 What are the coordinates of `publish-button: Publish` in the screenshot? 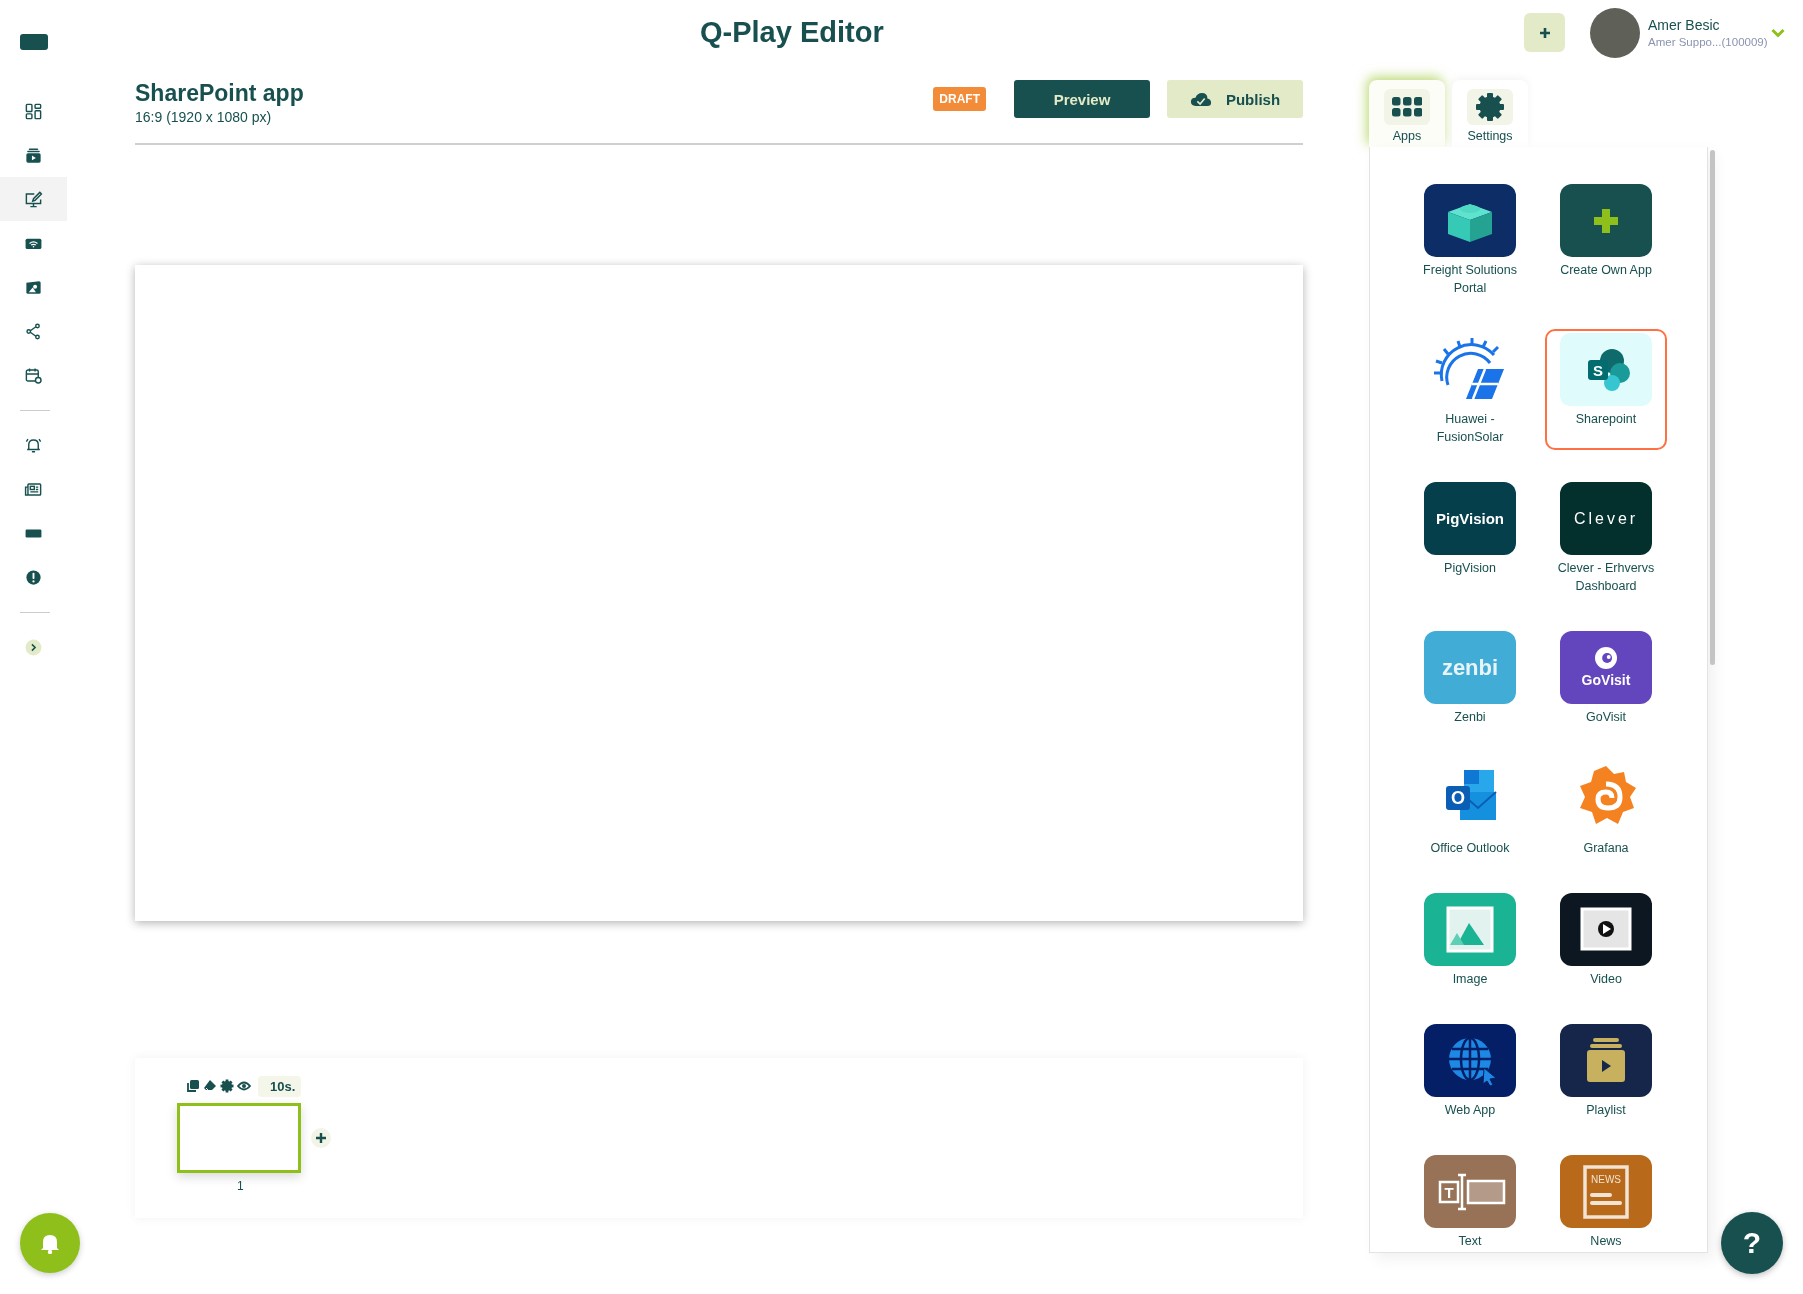 It's located at (1235, 99).